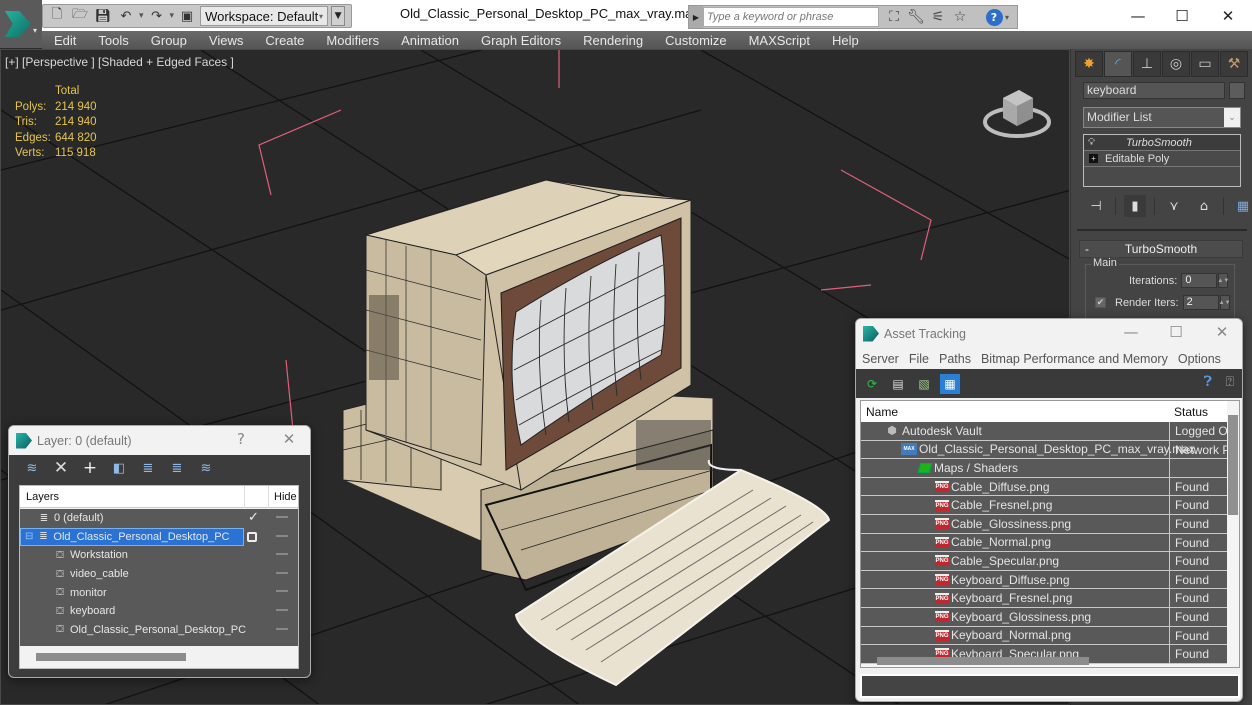 This screenshot has height=705, width=1252. What do you see at coordinates (1135, 206) in the screenshot?
I see `show-end-result-icon: ▮` at bounding box center [1135, 206].